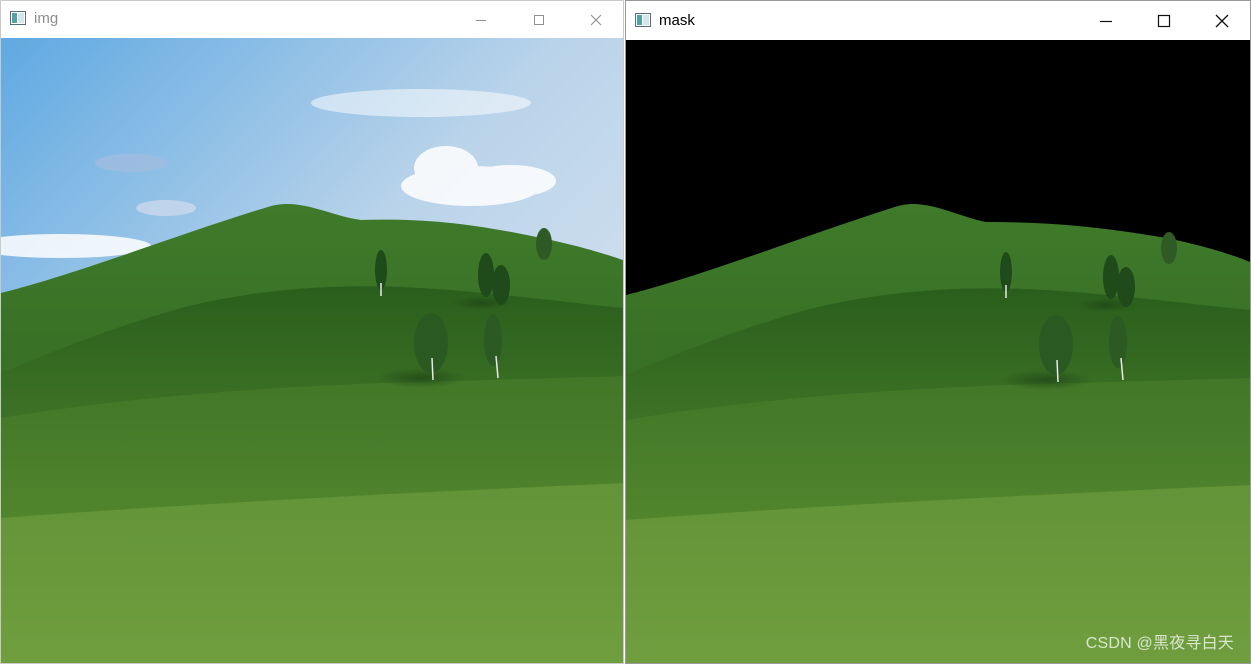 The image size is (1251, 664). I want to click on img-minimize-button, so click(481, 19).